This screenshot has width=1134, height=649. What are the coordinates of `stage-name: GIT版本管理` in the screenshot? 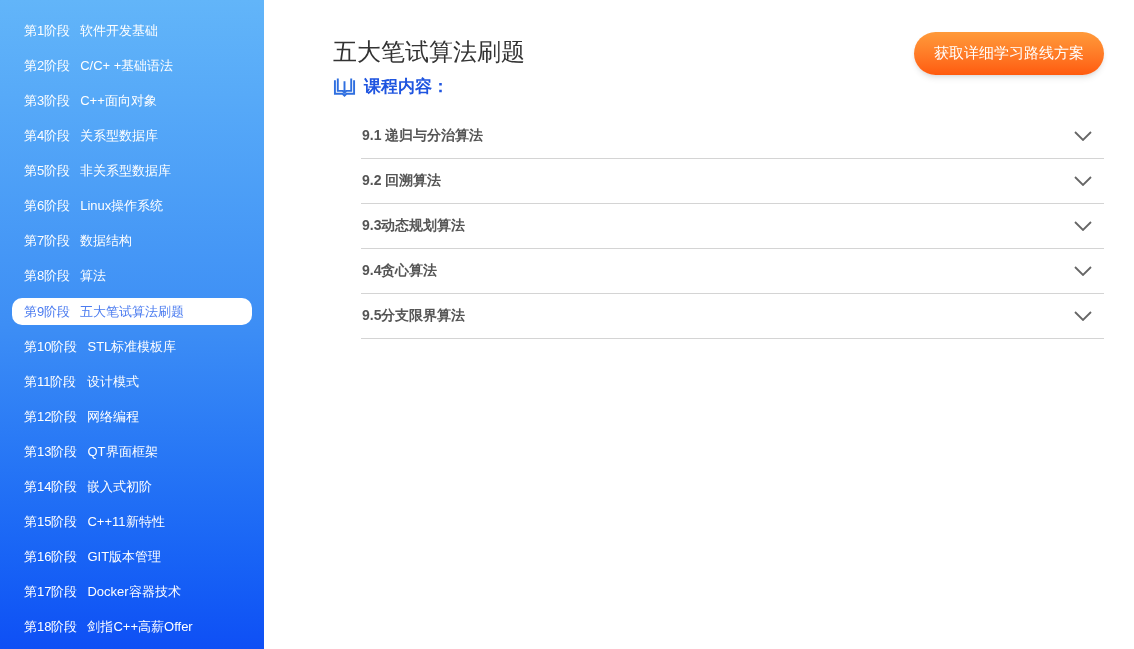 It's located at (124, 557).